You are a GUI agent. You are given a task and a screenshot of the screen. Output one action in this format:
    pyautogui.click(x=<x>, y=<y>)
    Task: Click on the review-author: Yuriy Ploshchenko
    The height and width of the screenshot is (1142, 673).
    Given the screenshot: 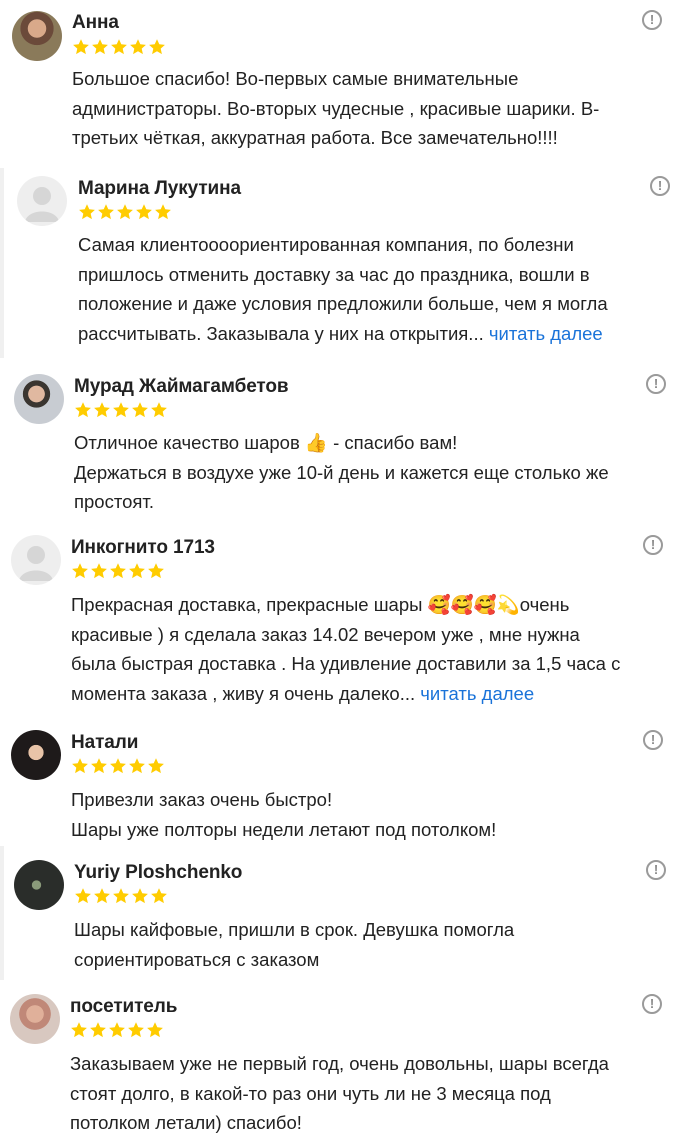 What is the action you would take?
    pyautogui.click(x=158, y=873)
    